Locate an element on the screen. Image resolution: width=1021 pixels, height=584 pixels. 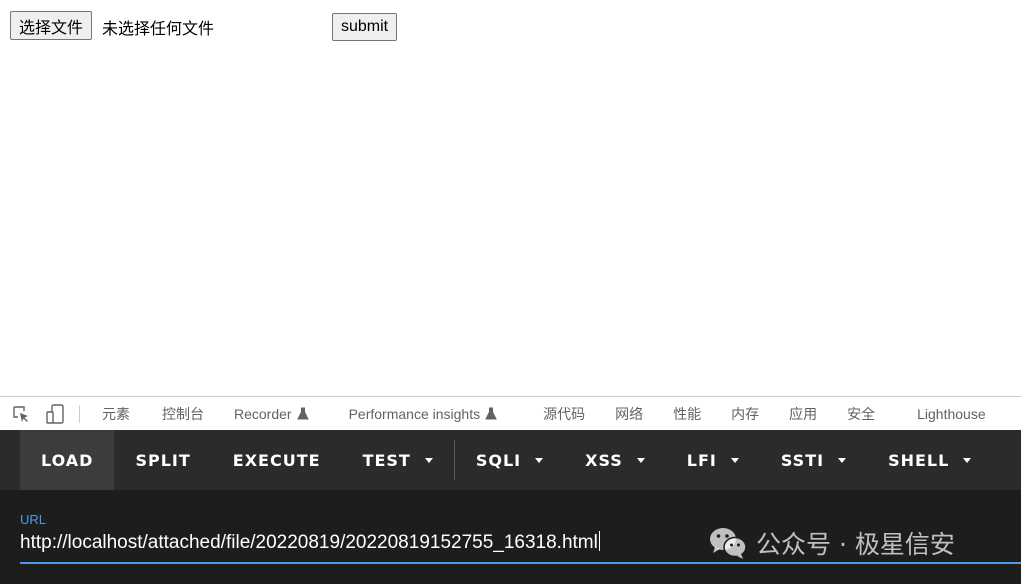
button-label: XSS is located at coordinates (604, 460).